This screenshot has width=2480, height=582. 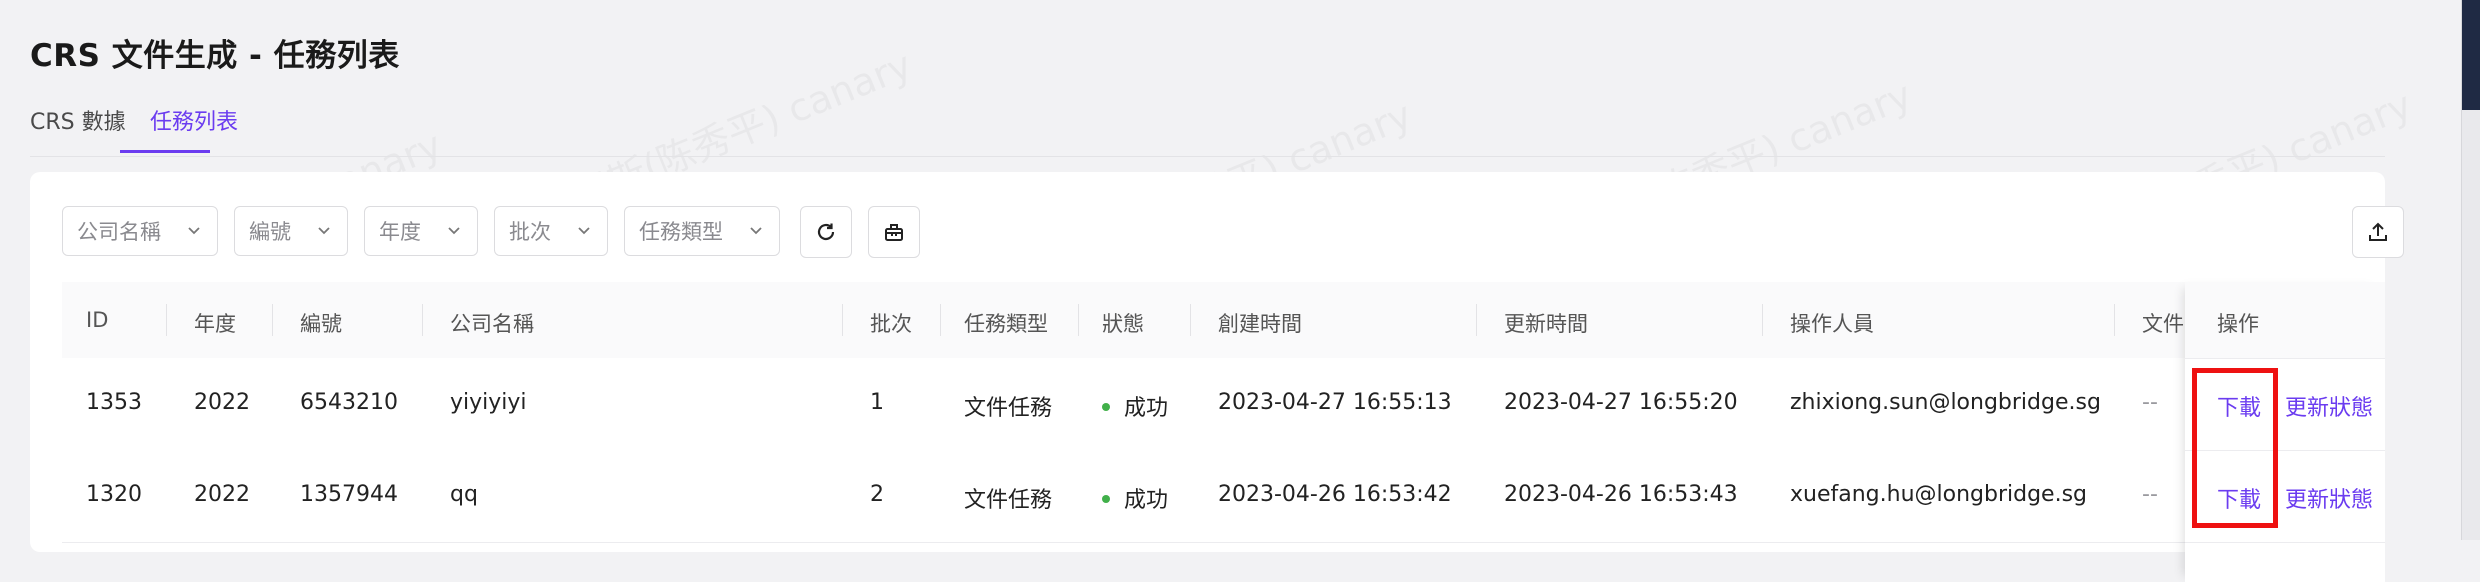 I want to click on code-filter: 編號, so click(x=291, y=231).